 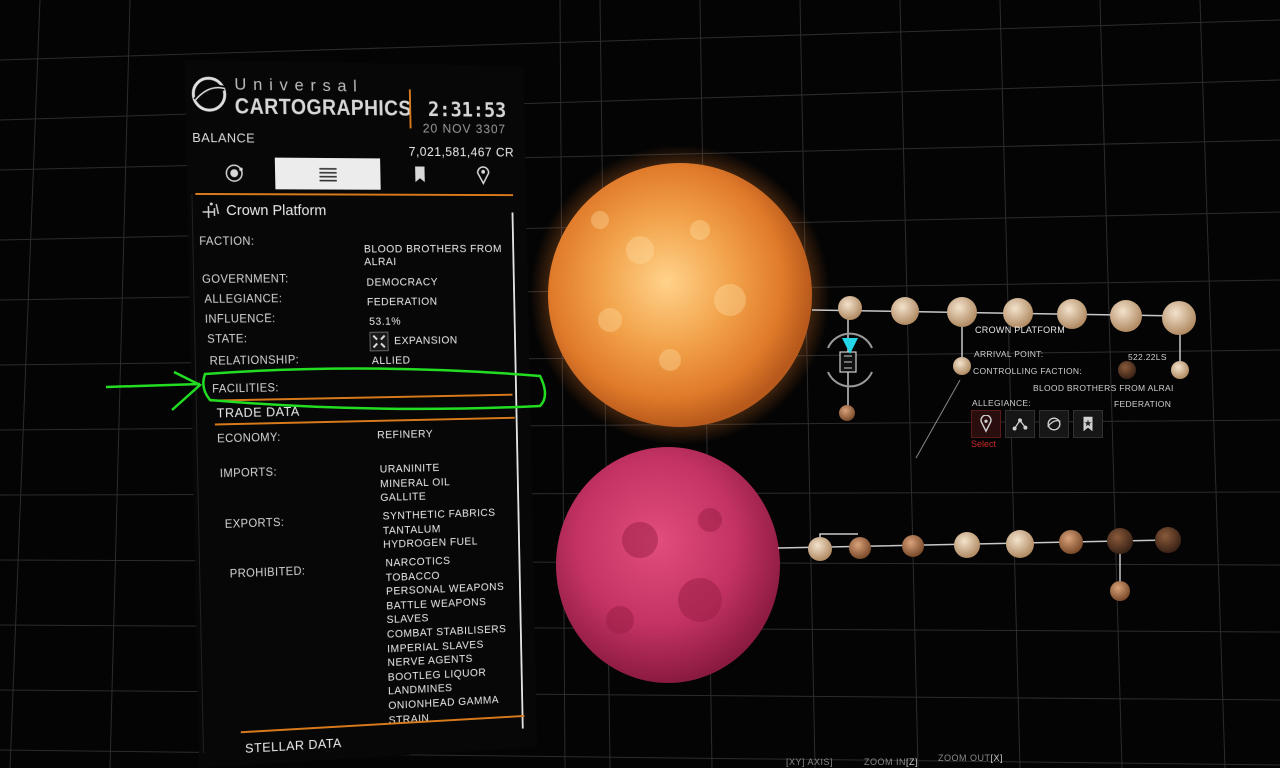 What do you see at coordinates (210, 210) in the screenshot?
I see `station-icon` at bounding box center [210, 210].